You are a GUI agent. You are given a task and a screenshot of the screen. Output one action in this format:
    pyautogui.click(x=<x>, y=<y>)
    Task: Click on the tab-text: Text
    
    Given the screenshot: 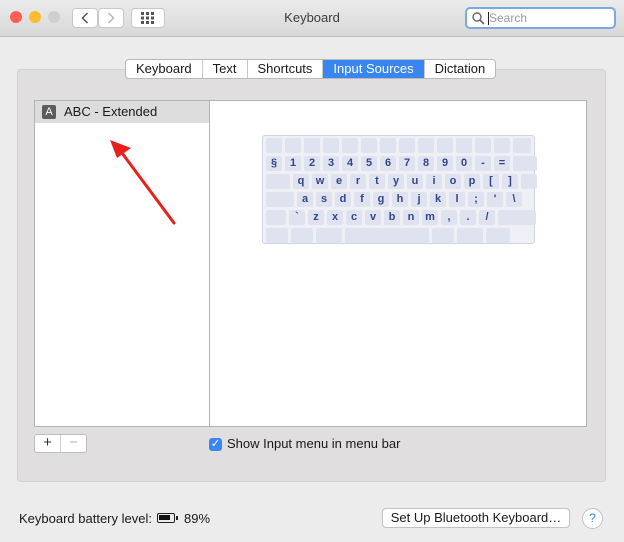 What is the action you would take?
    pyautogui.click(x=225, y=69)
    